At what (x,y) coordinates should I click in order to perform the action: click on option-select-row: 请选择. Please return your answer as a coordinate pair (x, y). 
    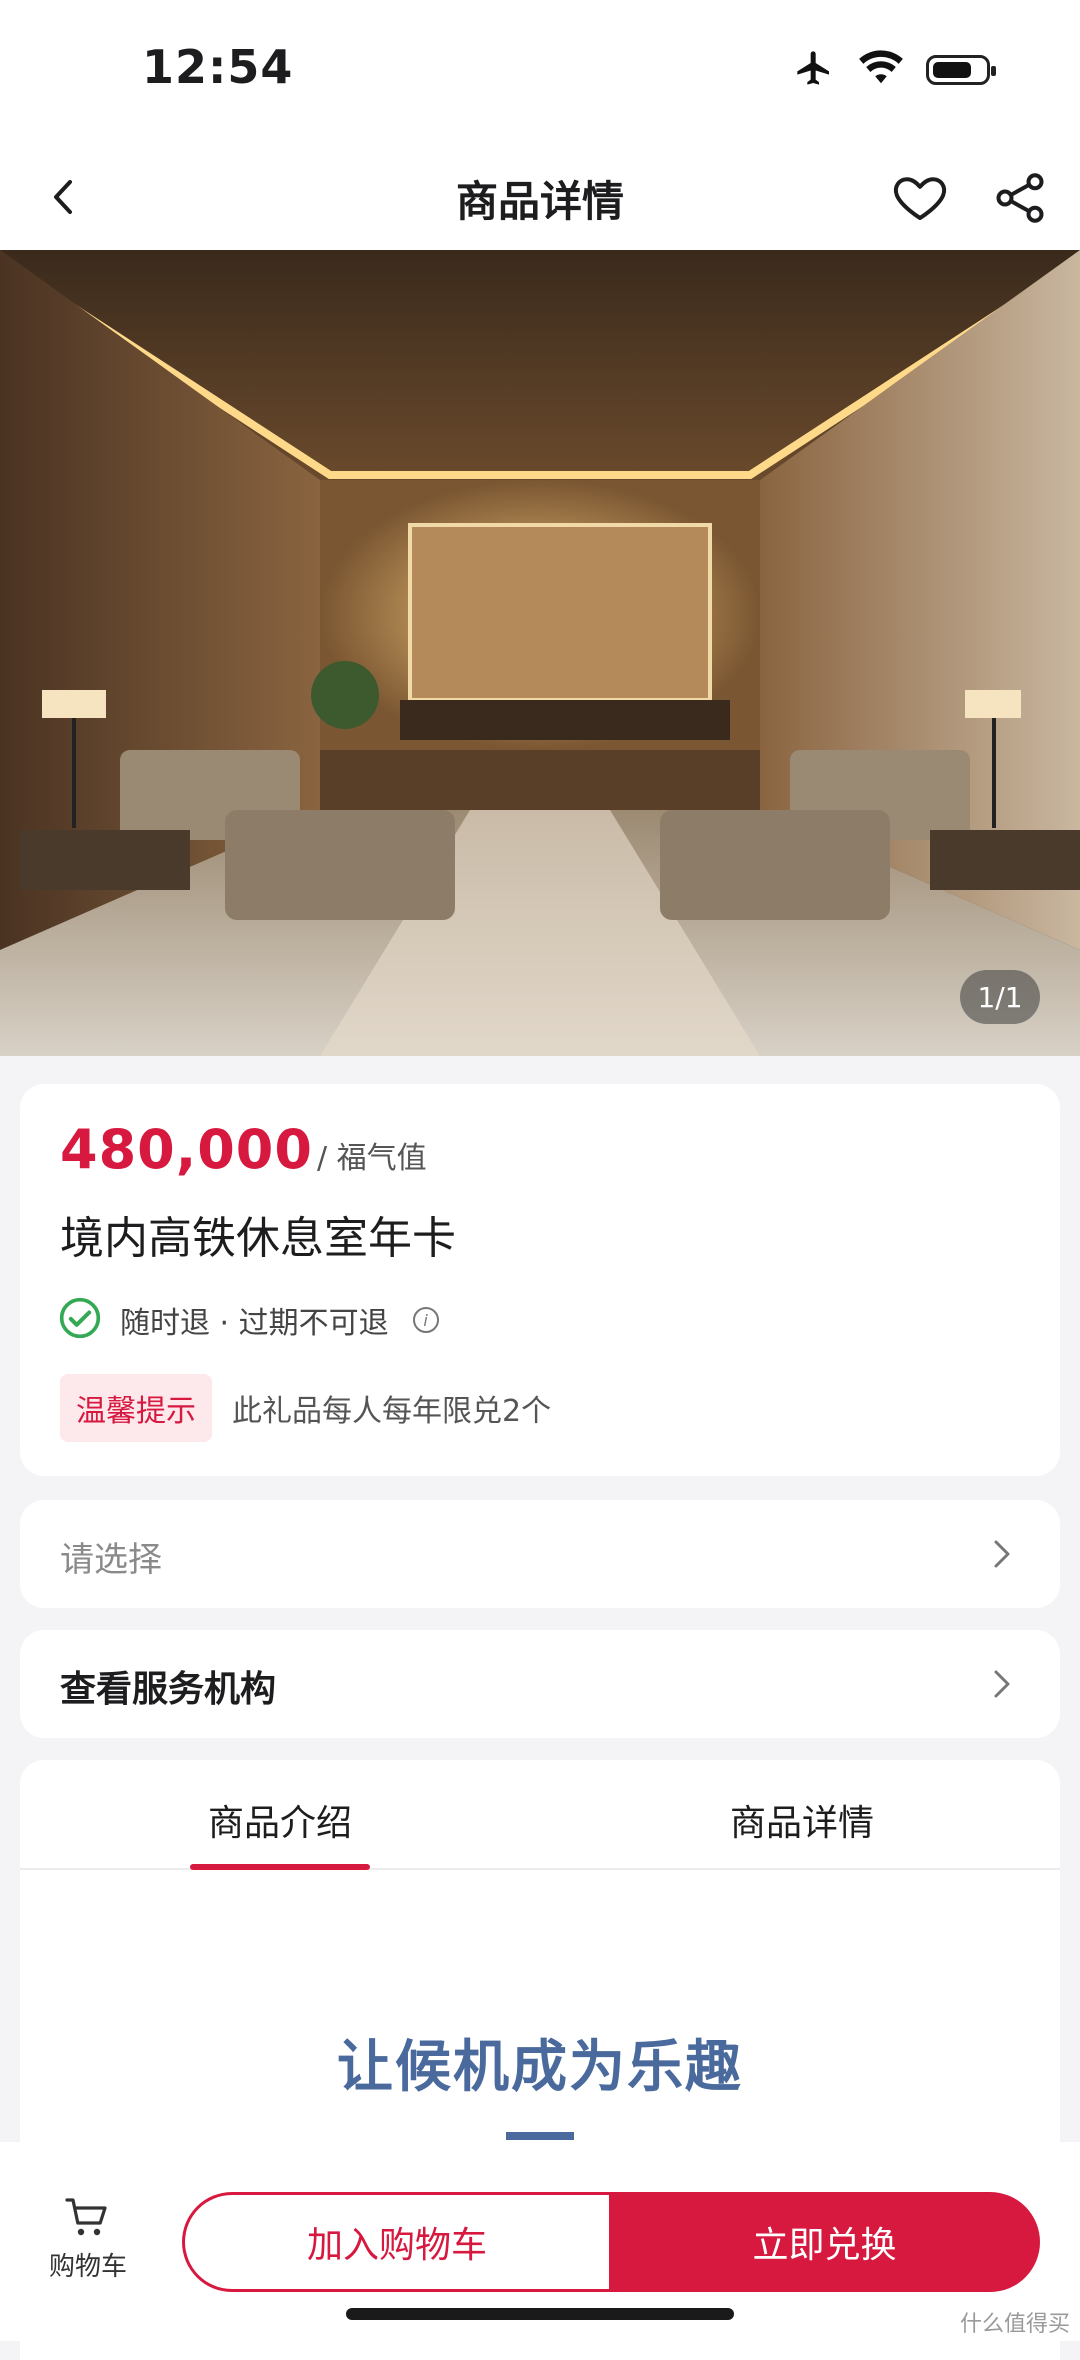
    Looking at the image, I should click on (540, 1554).